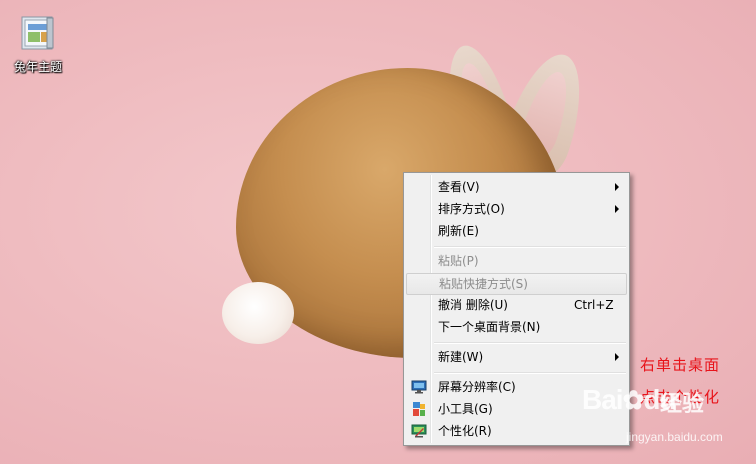 The image size is (756, 464). Describe the element at coordinates (458, 261) in the screenshot. I see `menu-item-label: 粘贴(P)` at that location.